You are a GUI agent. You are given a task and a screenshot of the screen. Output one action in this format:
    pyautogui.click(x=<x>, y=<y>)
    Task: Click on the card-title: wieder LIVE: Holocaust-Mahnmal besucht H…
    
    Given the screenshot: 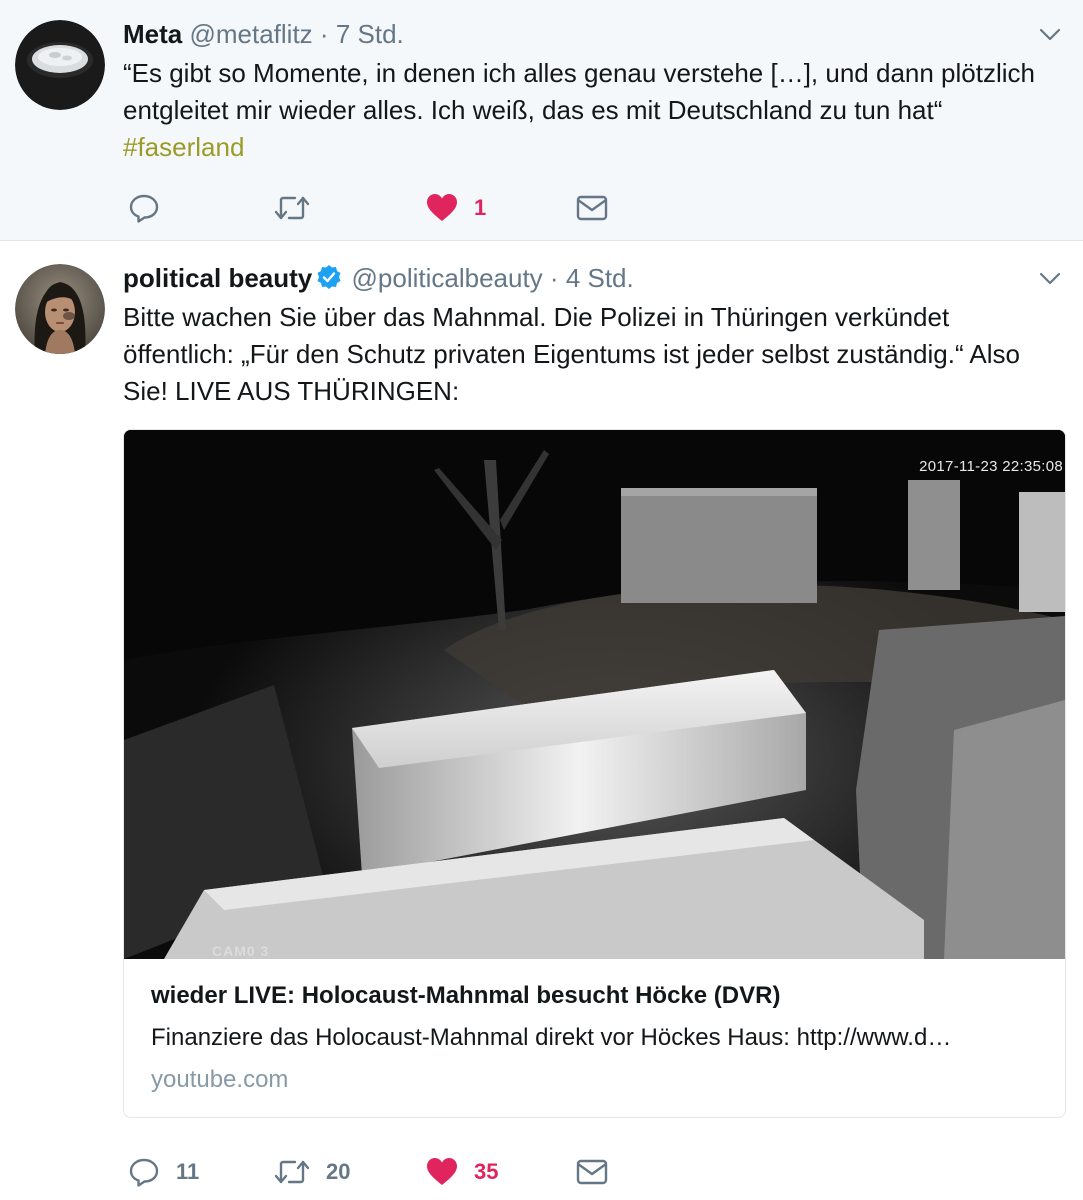 What is the action you would take?
    pyautogui.click(x=465, y=996)
    